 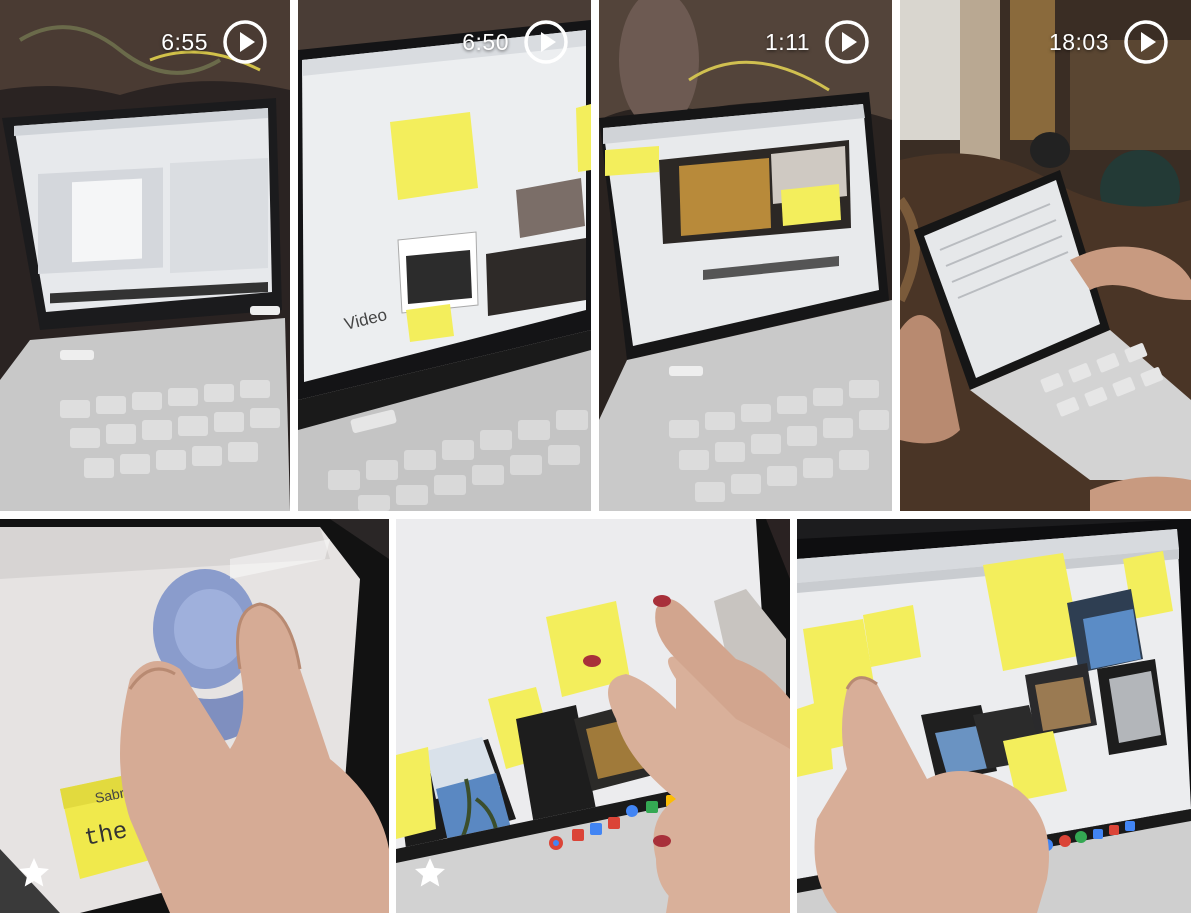 What do you see at coordinates (817, 42) in the screenshot?
I see `video-duration-badge: 1:11` at bounding box center [817, 42].